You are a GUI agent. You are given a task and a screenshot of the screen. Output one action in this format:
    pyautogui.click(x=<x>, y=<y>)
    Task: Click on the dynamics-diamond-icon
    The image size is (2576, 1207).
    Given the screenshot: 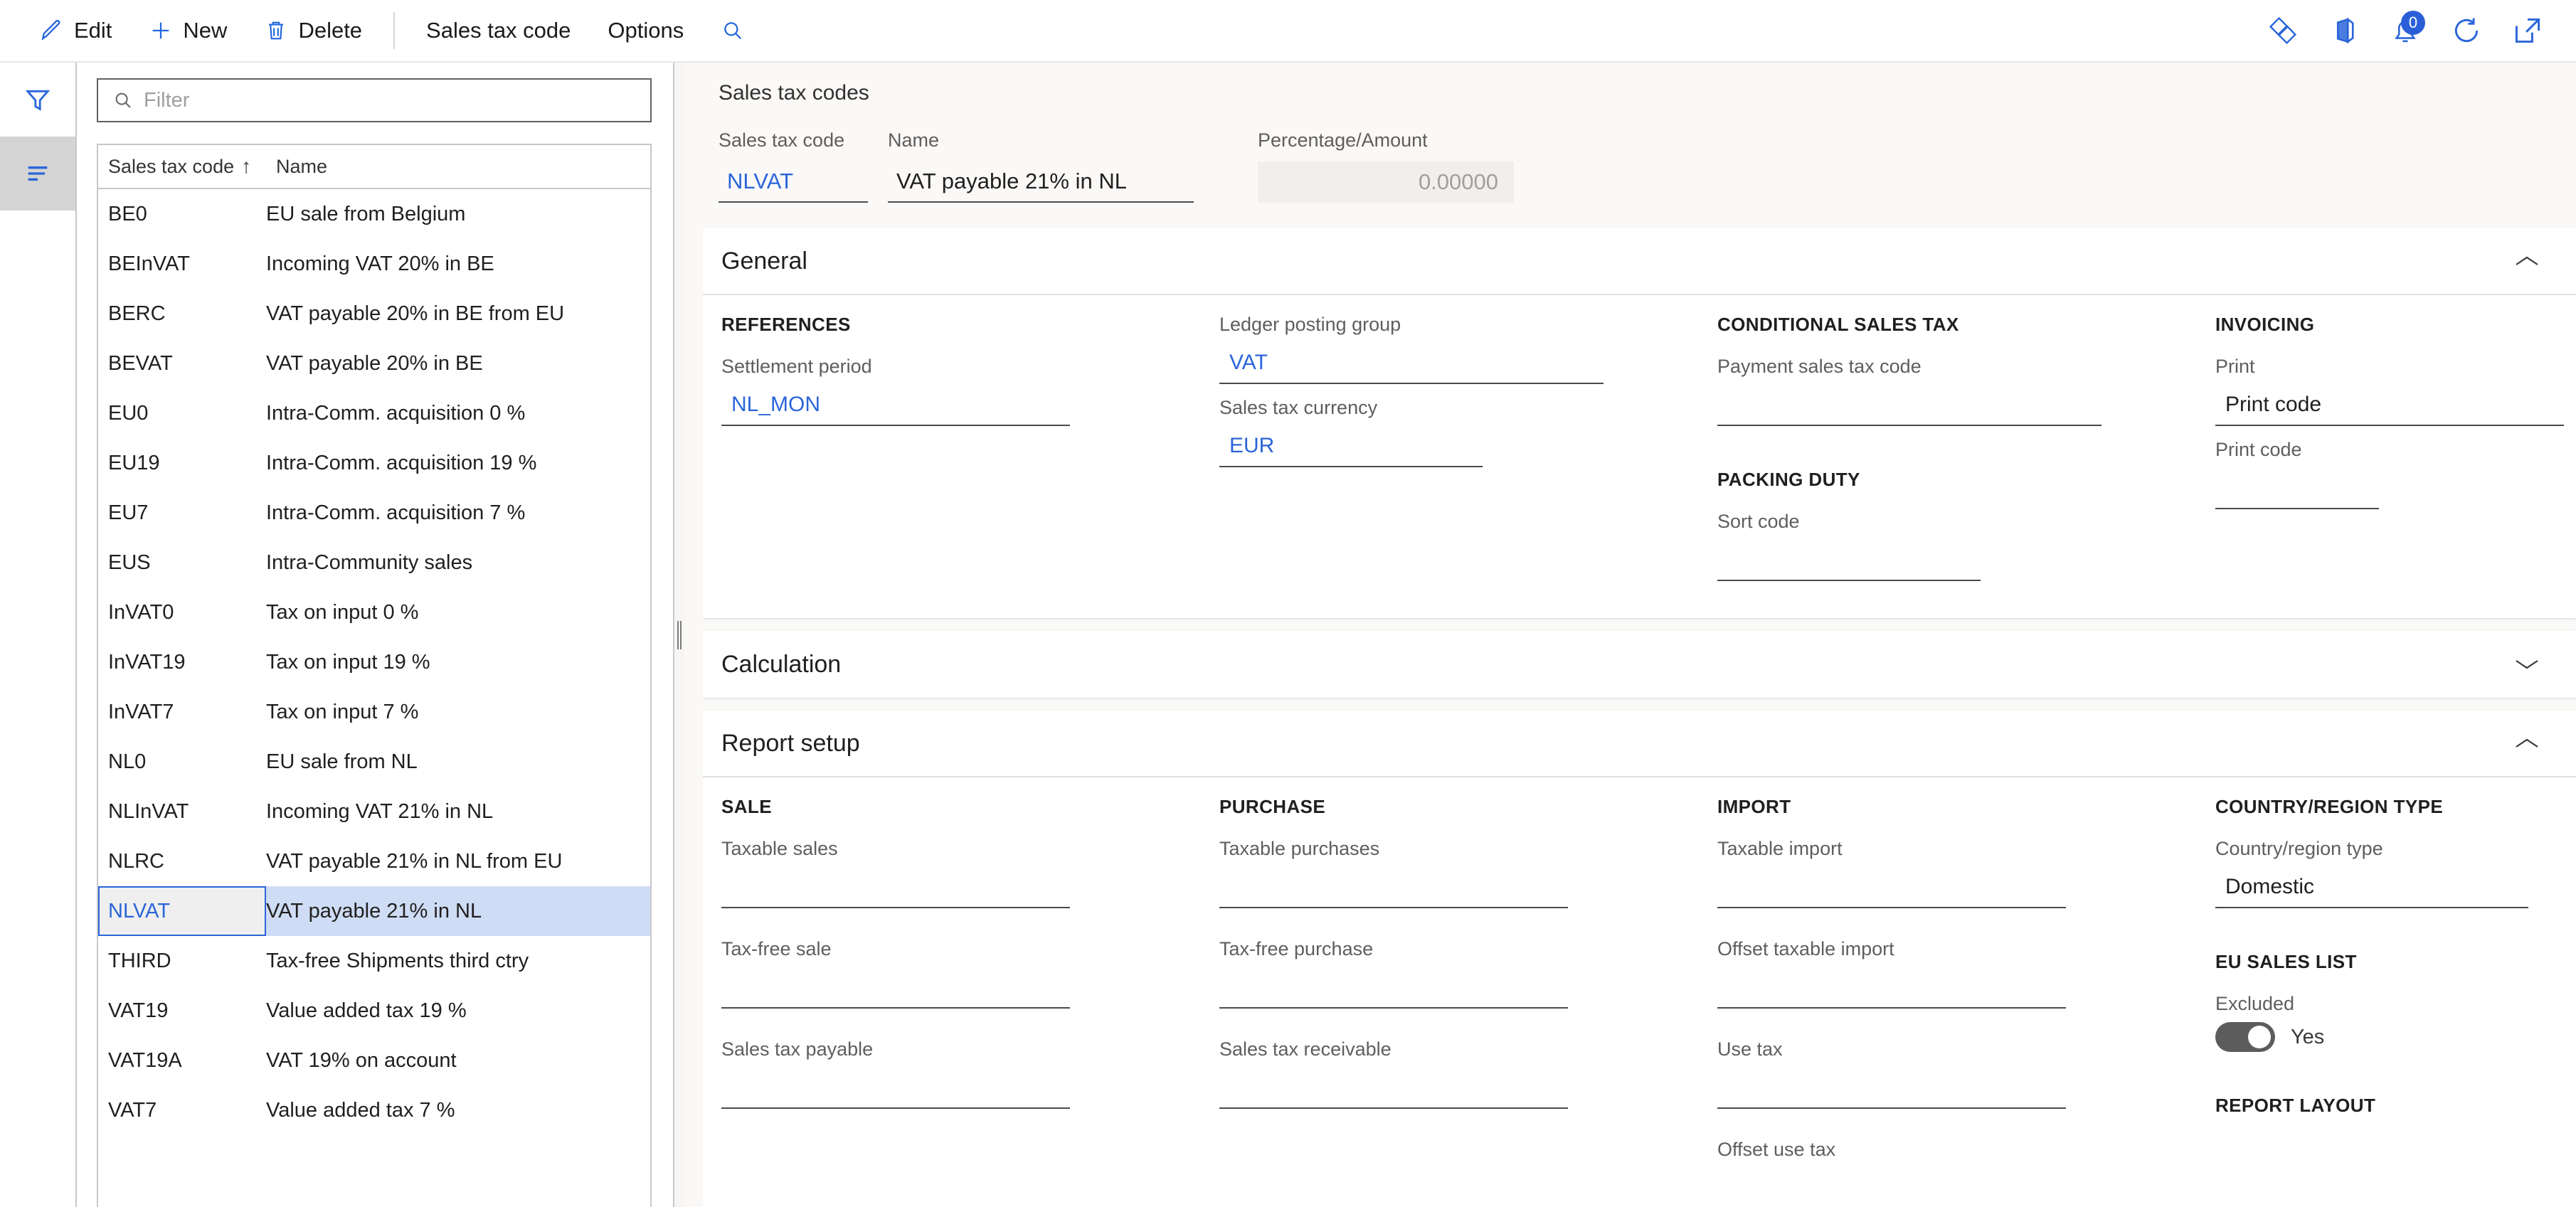 What is the action you would take?
    pyautogui.click(x=2283, y=31)
    